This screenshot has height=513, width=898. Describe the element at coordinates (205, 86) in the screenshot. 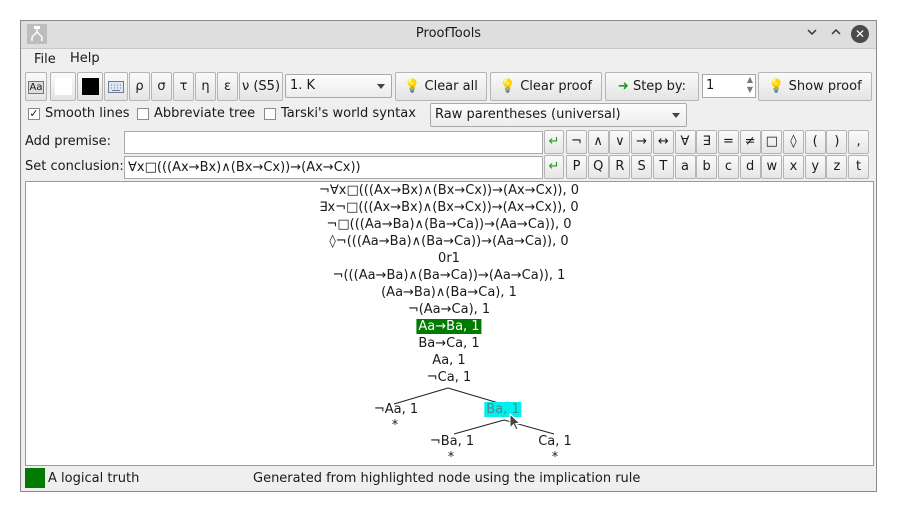

I see `eta-button: η` at that location.